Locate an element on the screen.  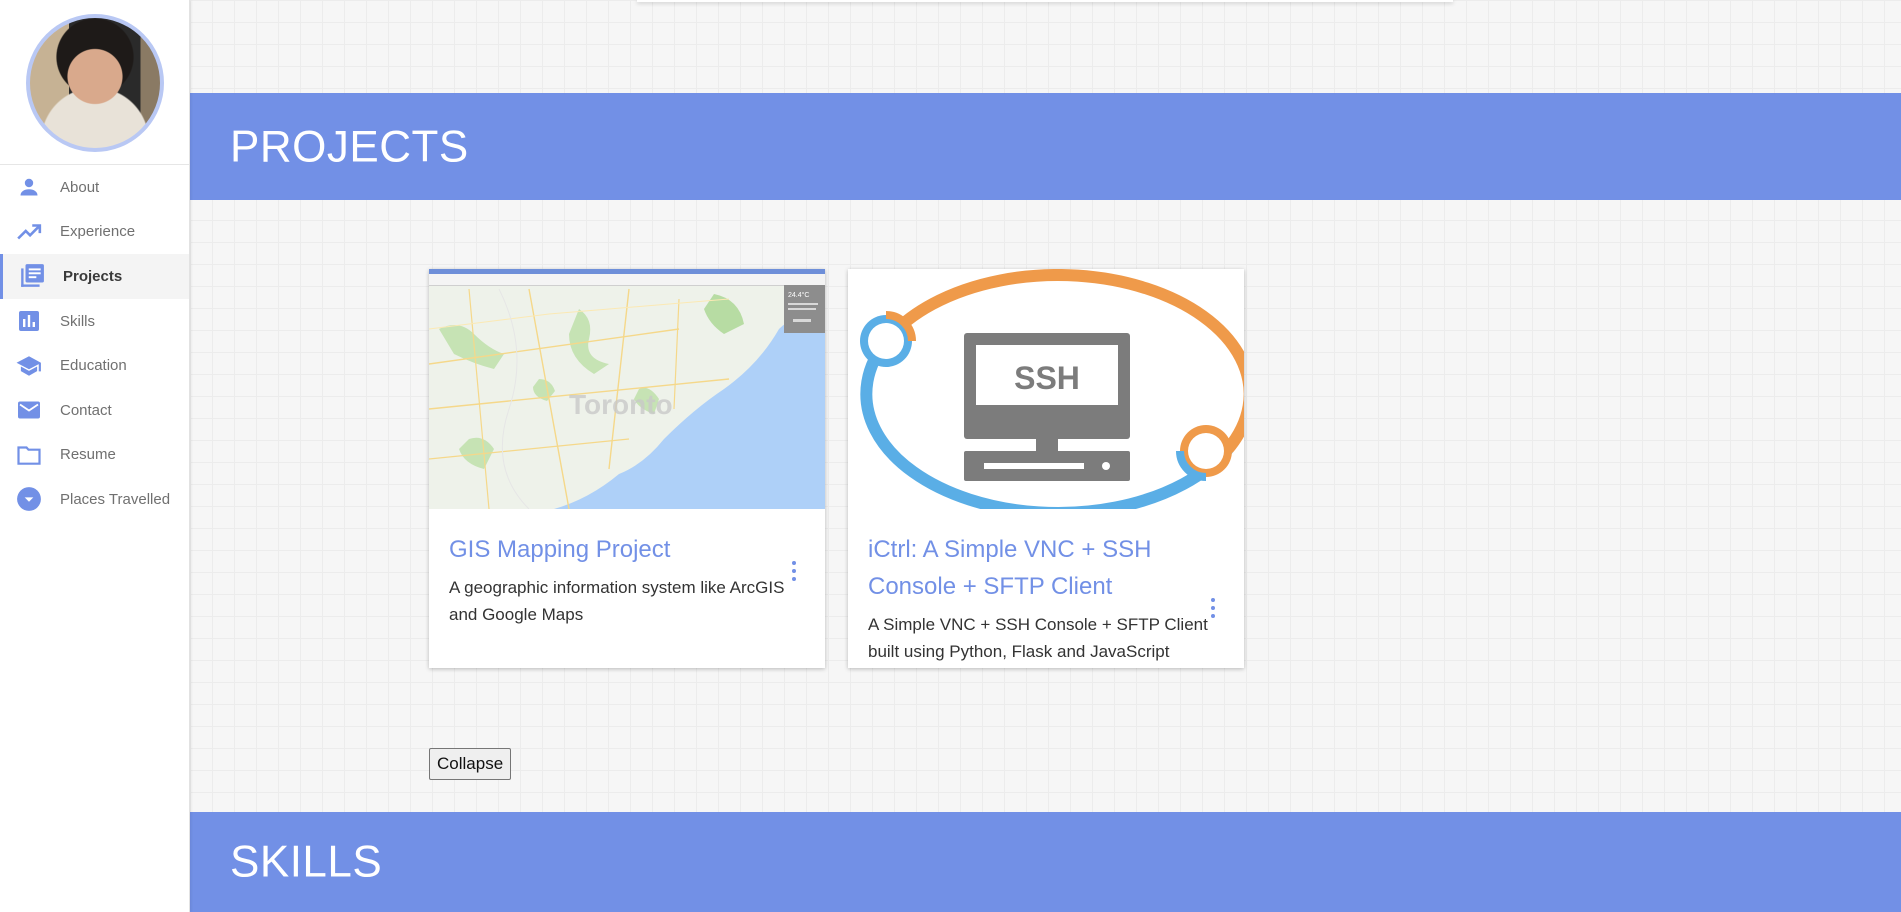
weather-temp: 24.4°C is located at coordinates (798, 295).